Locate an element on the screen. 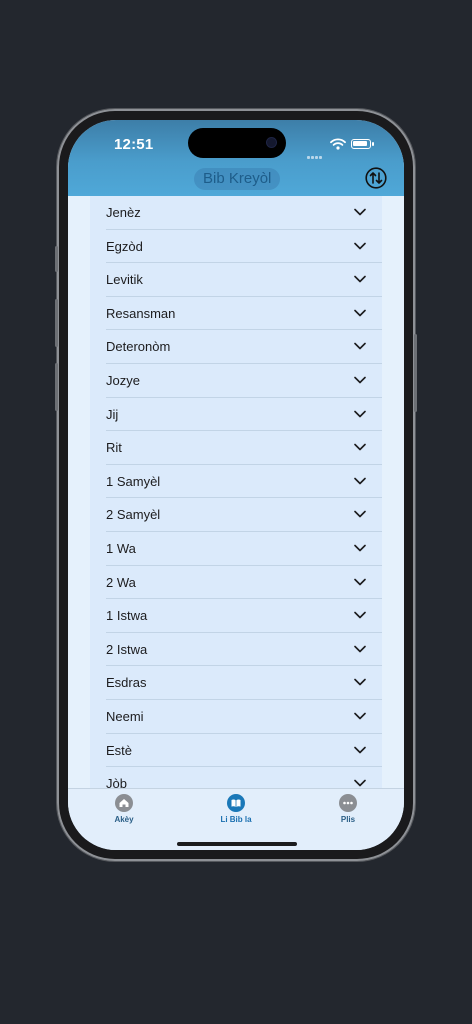  book-row: Neemi is located at coordinates (244, 717).